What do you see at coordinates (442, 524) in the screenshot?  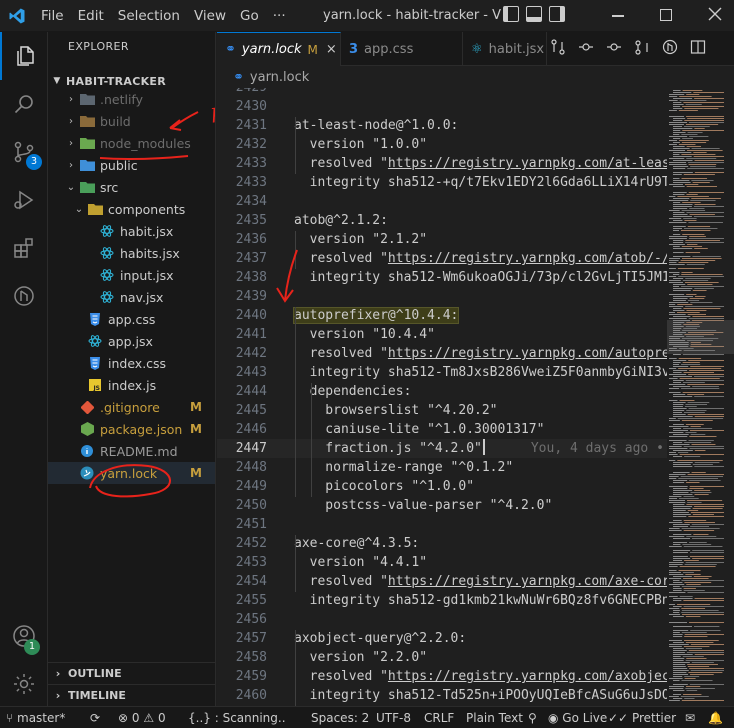 I see `code-line: 2451` at bounding box center [442, 524].